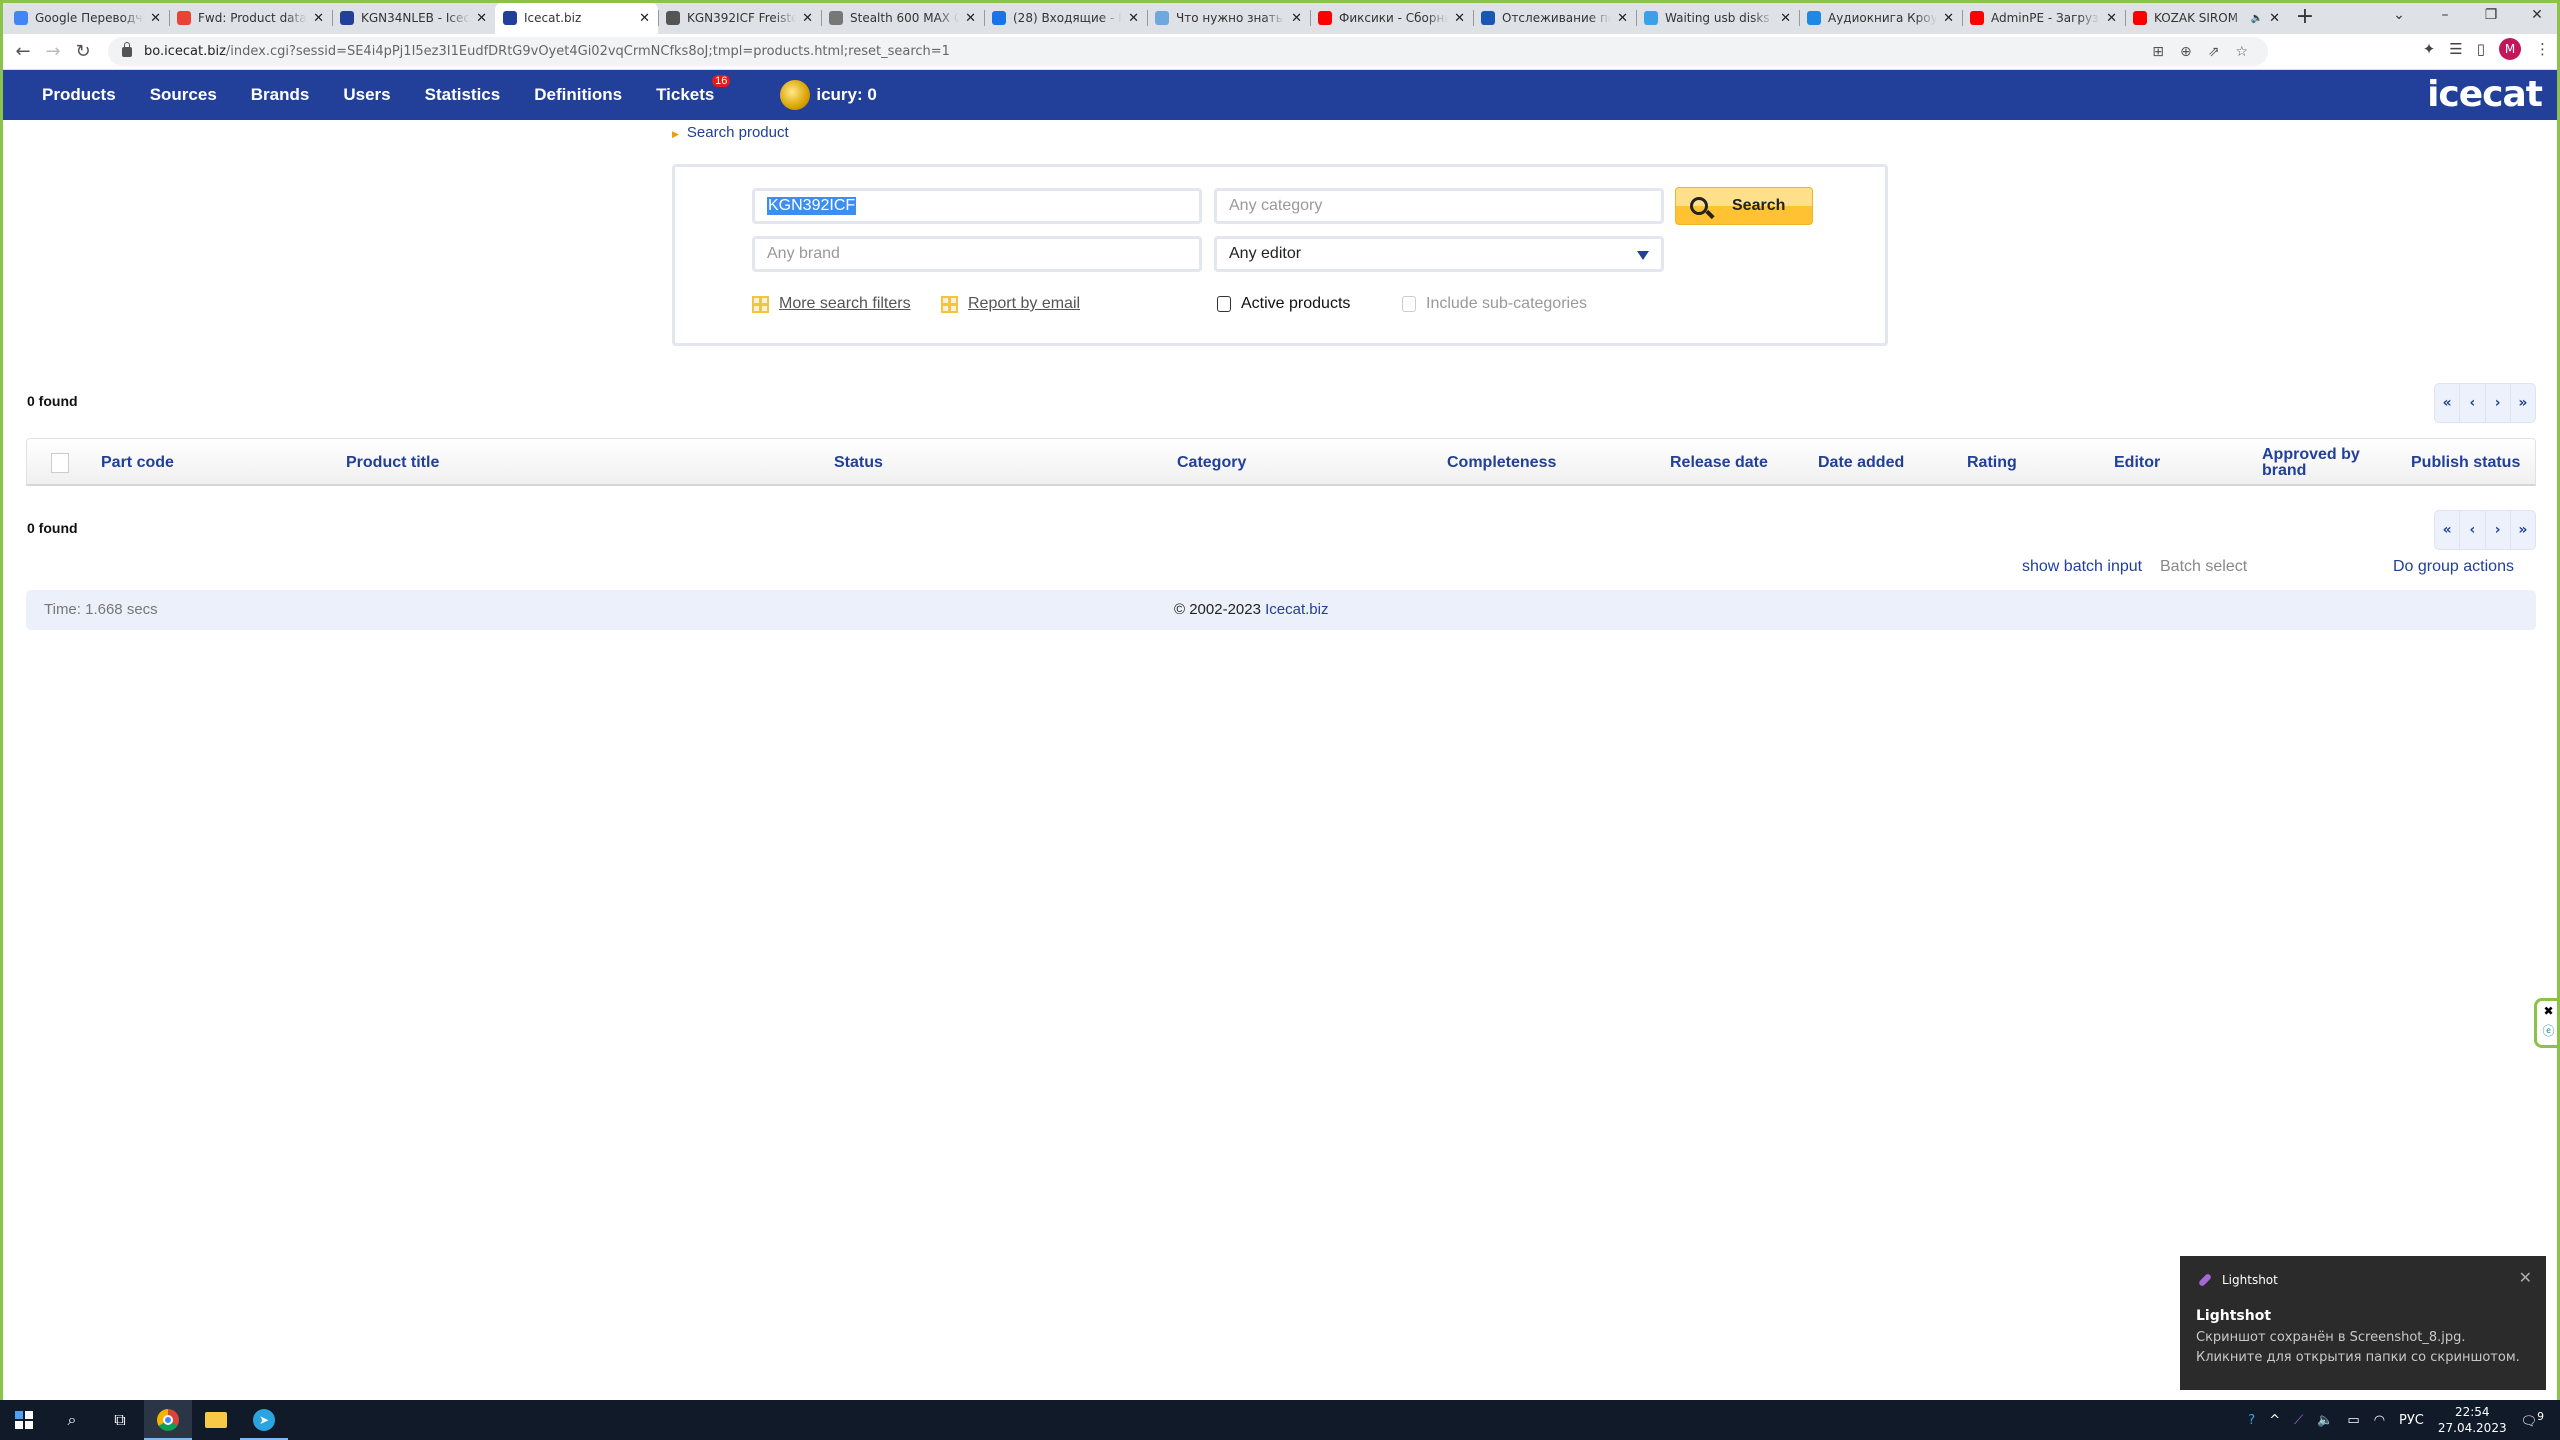 This screenshot has width=2560, height=1440. I want to click on battery-icon: ▭, so click(2353, 1420).